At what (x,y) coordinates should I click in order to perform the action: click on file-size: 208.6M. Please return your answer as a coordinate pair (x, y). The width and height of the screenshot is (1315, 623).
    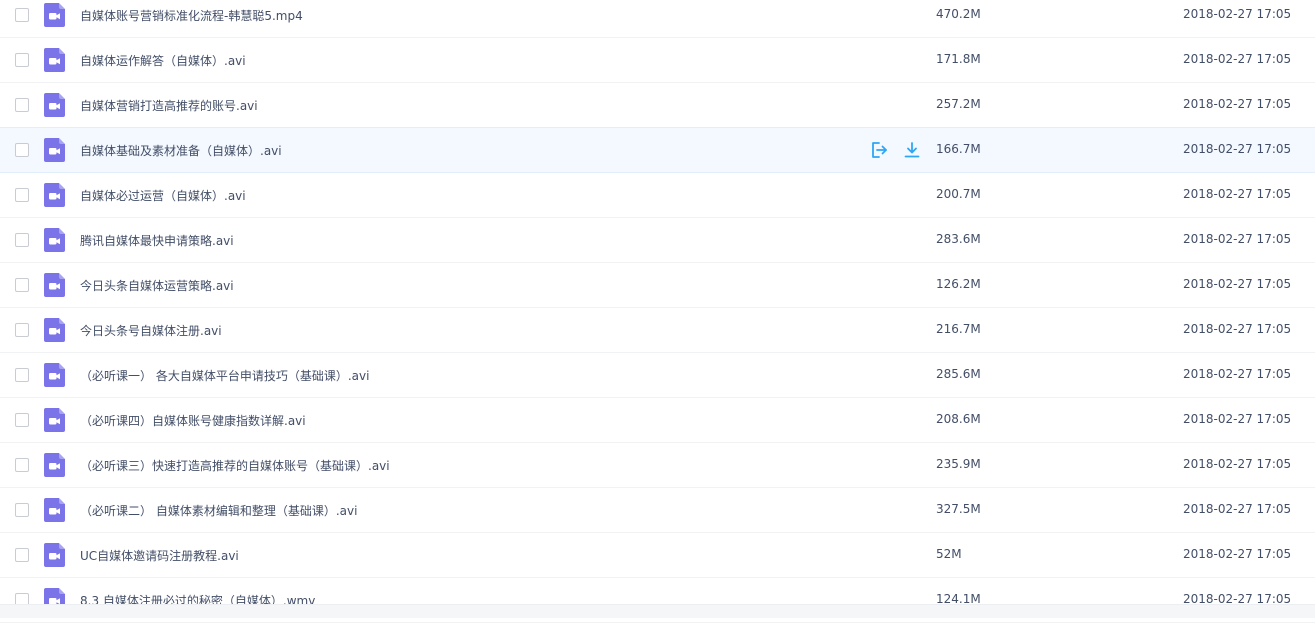
    Looking at the image, I should click on (958, 419).